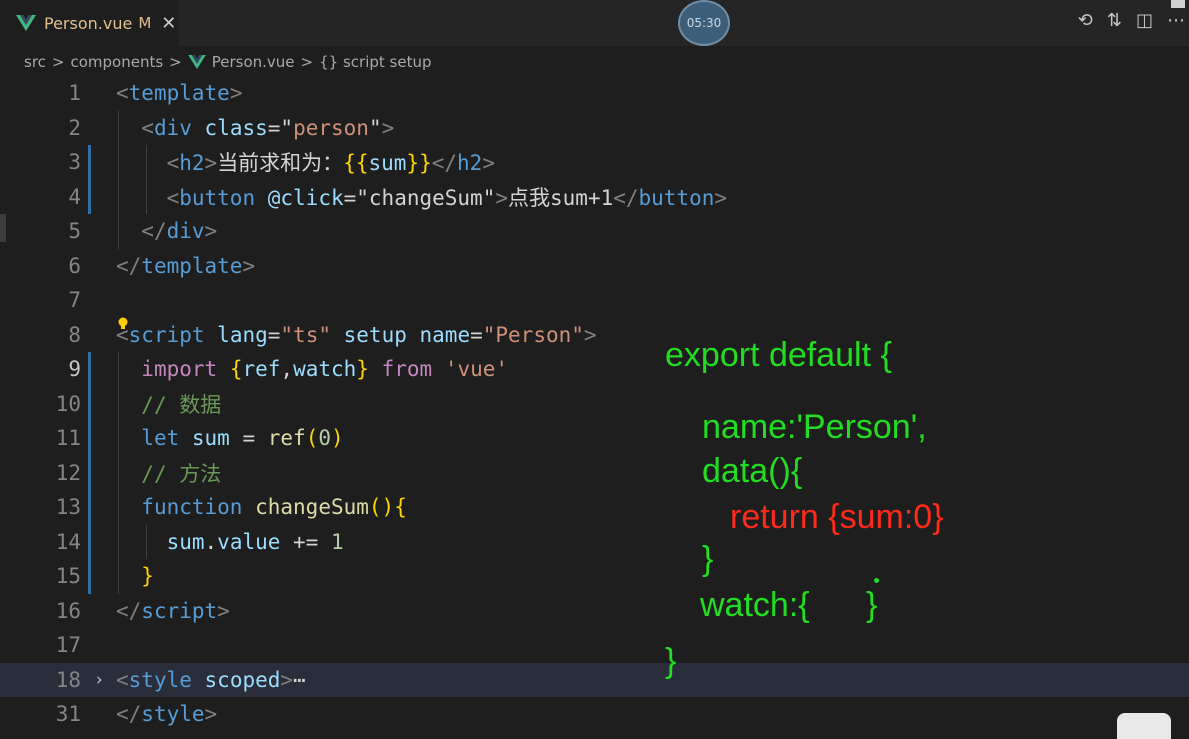  Describe the element at coordinates (242, 438) in the screenshot. I see `code-content: let sum = ref(0)` at that location.